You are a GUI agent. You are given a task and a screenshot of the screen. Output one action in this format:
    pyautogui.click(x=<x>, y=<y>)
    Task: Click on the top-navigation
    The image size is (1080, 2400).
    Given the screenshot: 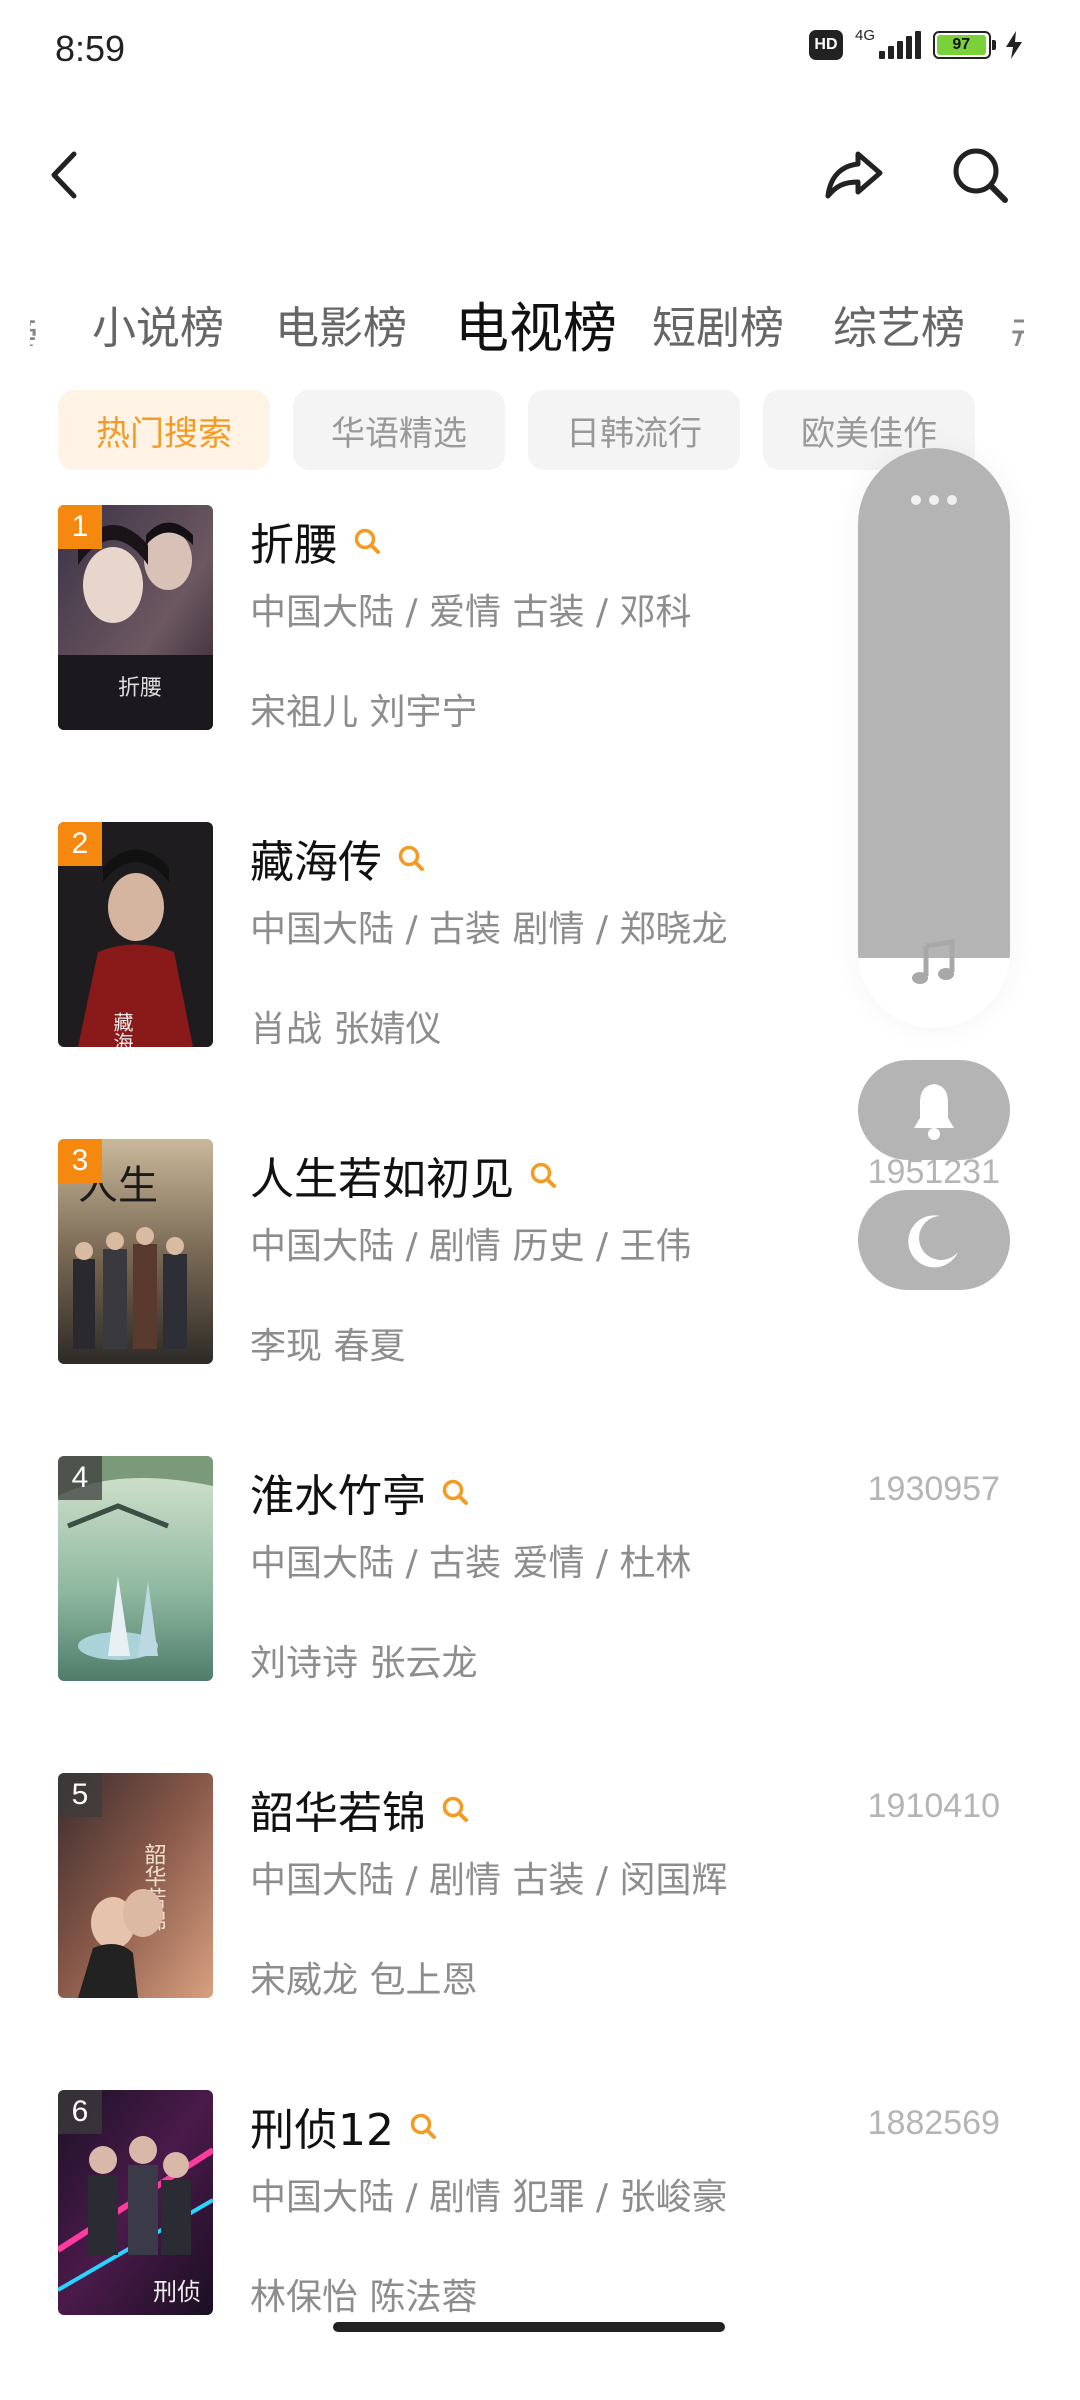 What is the action you would take?
    pyautogui.click(x=540, y=175)
    